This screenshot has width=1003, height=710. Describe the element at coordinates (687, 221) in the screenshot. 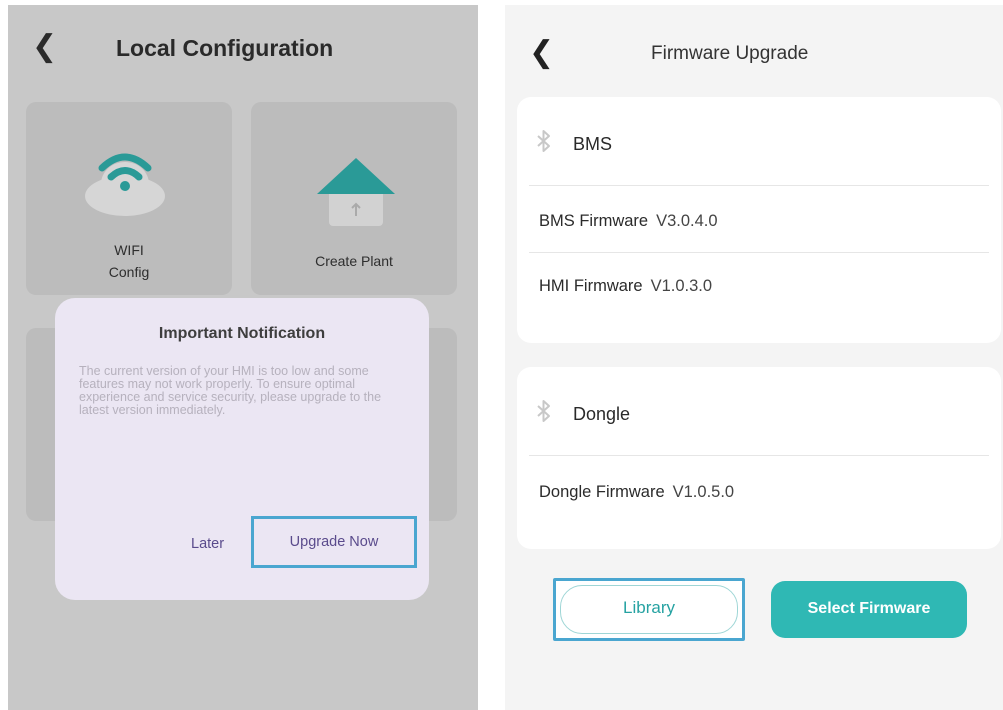

I see `firmware-version: V3.0.4.0` at that location.